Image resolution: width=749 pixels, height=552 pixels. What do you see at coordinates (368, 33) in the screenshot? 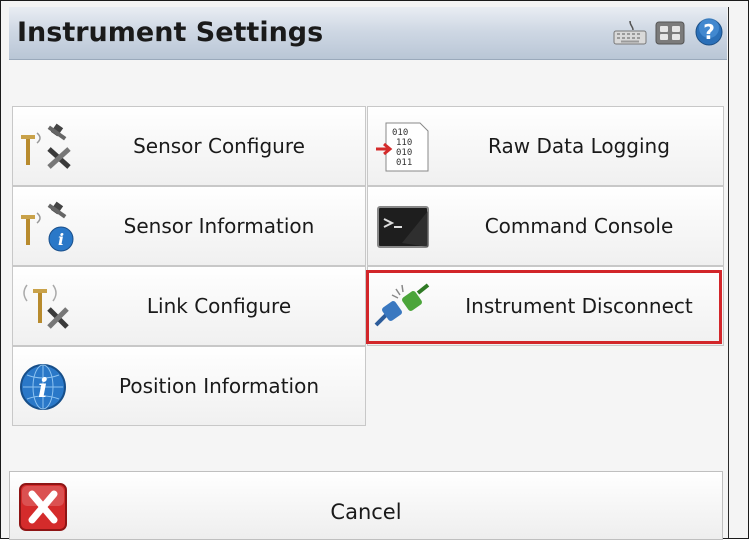
I see `title-bar: Instrument Settings ?` at bounding box center [368, 33].